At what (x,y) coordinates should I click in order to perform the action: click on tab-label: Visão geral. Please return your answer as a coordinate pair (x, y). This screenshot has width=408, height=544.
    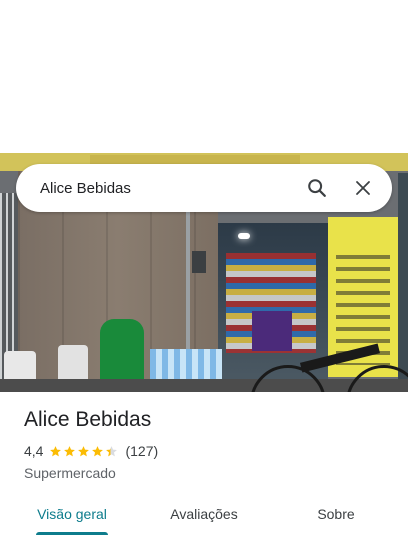
    Looking at the image, I should click on (72, 514).